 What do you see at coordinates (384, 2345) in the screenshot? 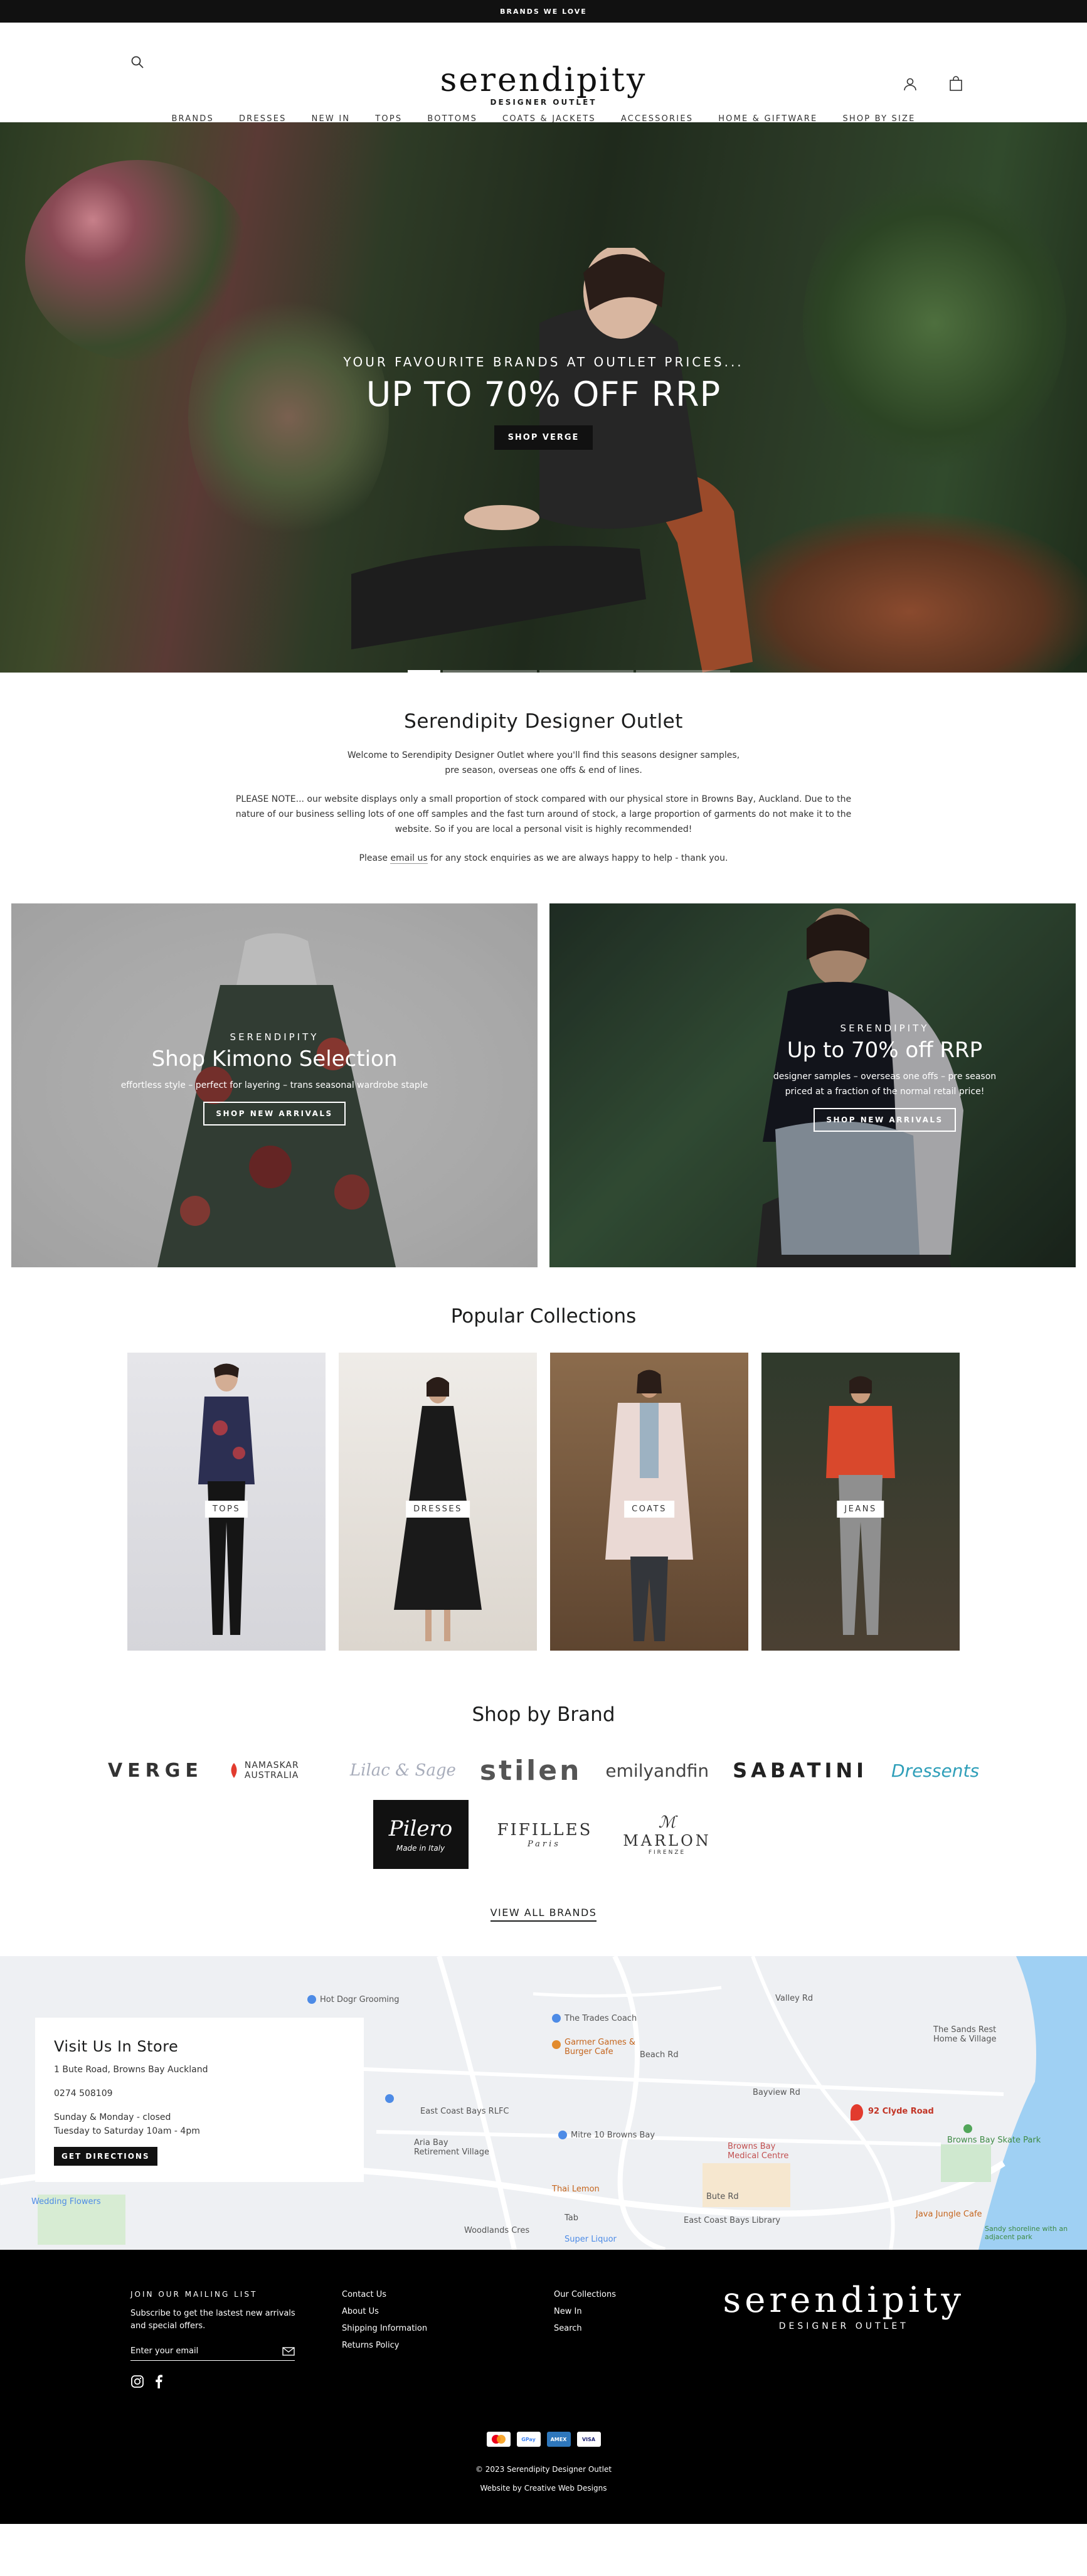
I see `footer-link-returns: Returns Policy` at bounding box center [384, 2345].